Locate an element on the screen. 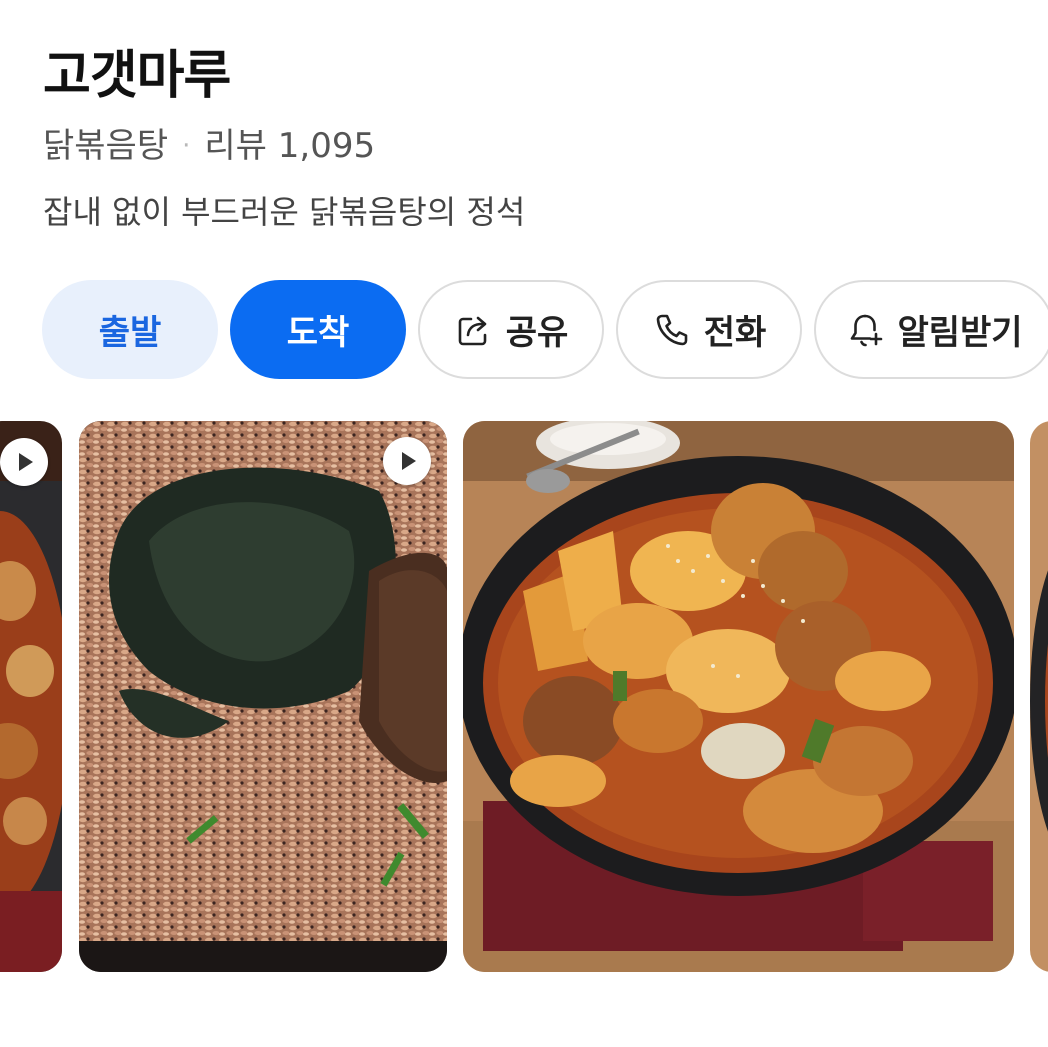 The width and height of the screenshot is (1048, 1047). arrive-label: 도착 is located at coordinates (318, 333).